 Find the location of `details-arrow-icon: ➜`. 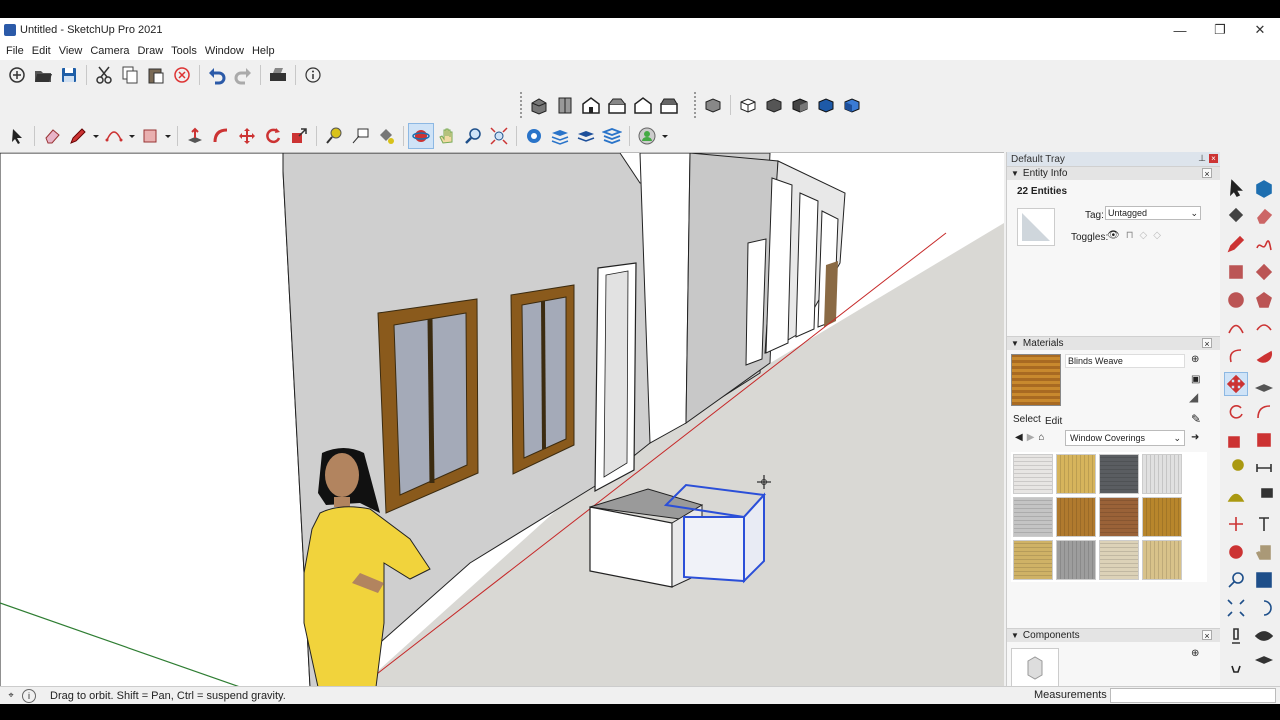

details-arrow-icon: ➜ is located at coordinates (1195, 437).